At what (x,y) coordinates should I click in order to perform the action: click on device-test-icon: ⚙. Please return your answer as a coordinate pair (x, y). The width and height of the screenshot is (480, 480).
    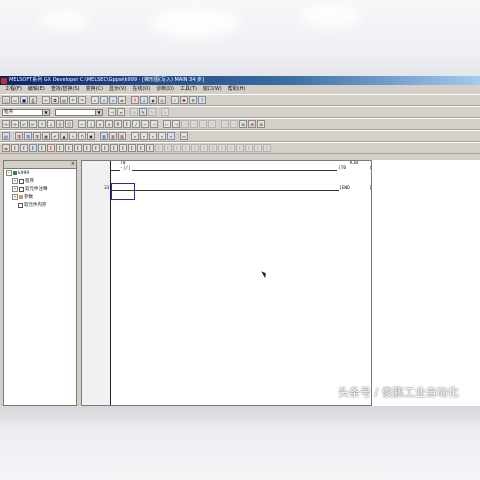
    Looking at the image, I should click on (193, 100).